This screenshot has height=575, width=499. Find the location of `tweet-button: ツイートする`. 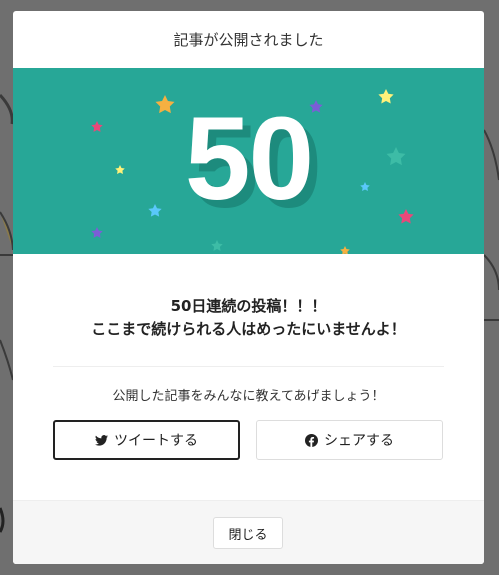

tweet-button: ツイートする is located at coordinates (146, 440).